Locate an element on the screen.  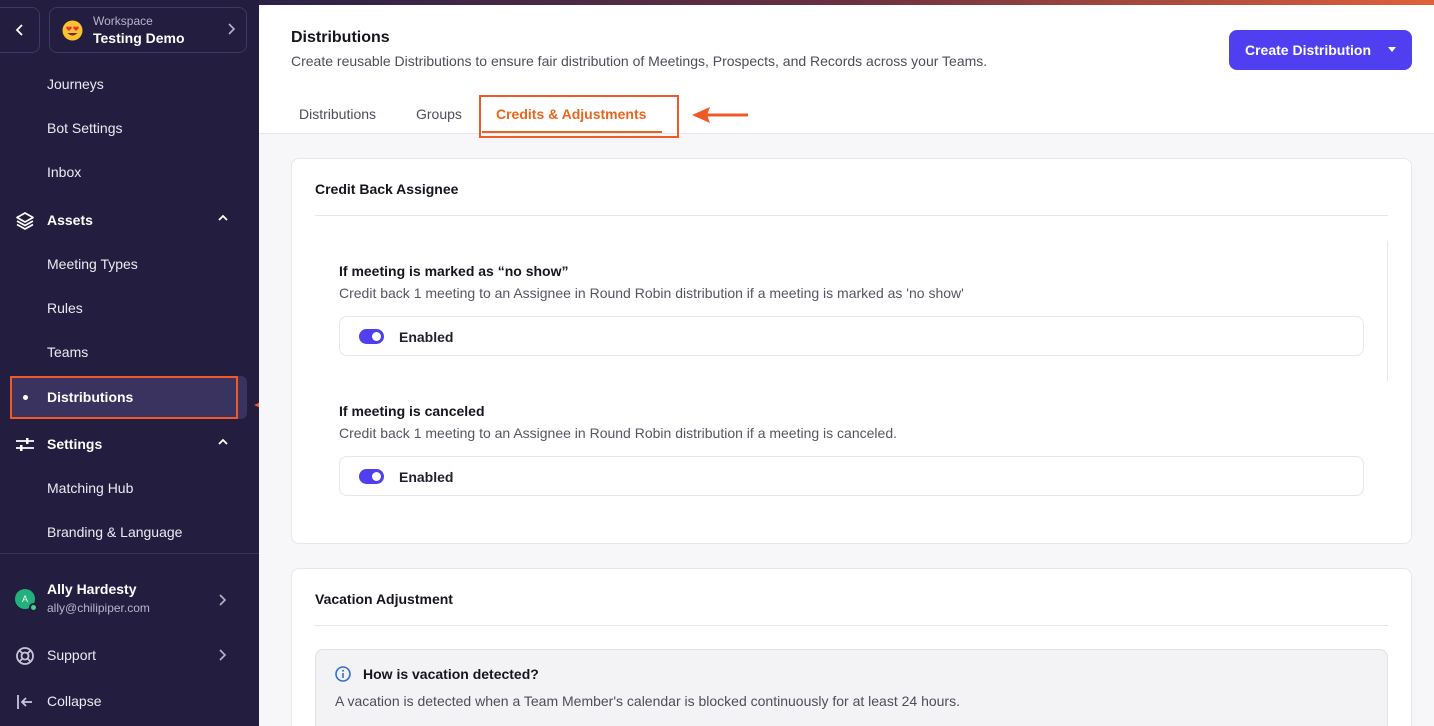
sidebar-item-meeting-types: Meeting Types is located at coordinates (92, 264).